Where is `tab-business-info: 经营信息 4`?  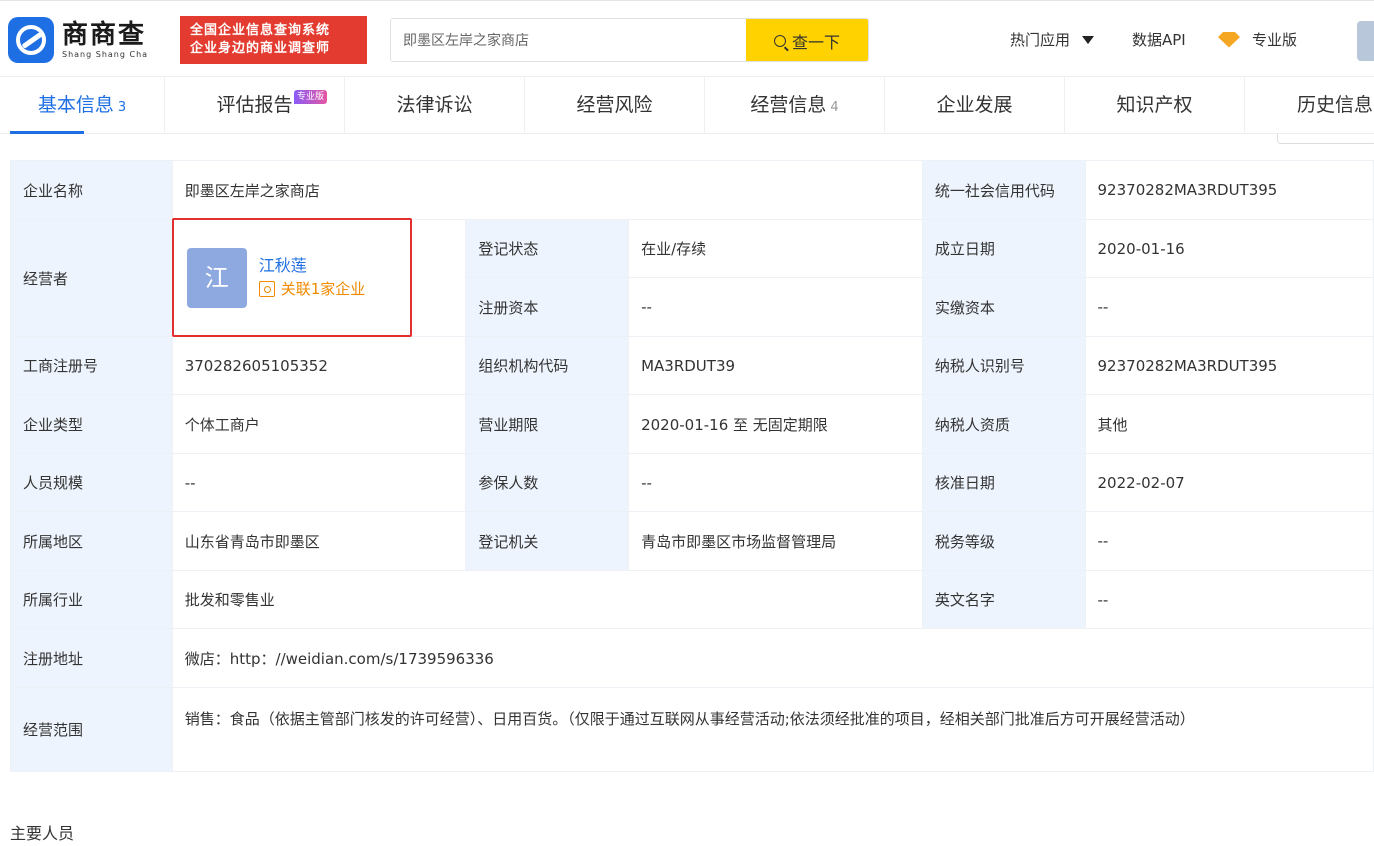
tab-business-info: 经营信息 4 is located at coordinates (795, 105).